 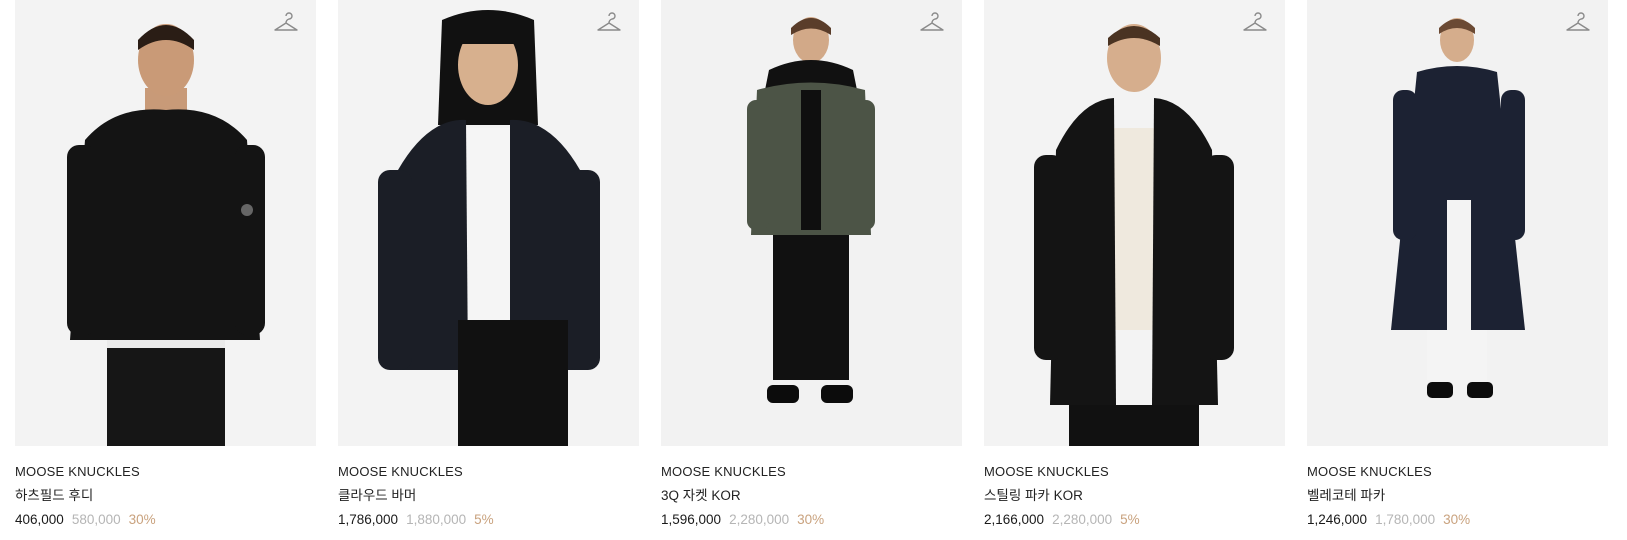 What do you see at coordinates (368, 519) in the screenshot?
I see `sale-price: 1,786,000` at bounding box center [368, 519].